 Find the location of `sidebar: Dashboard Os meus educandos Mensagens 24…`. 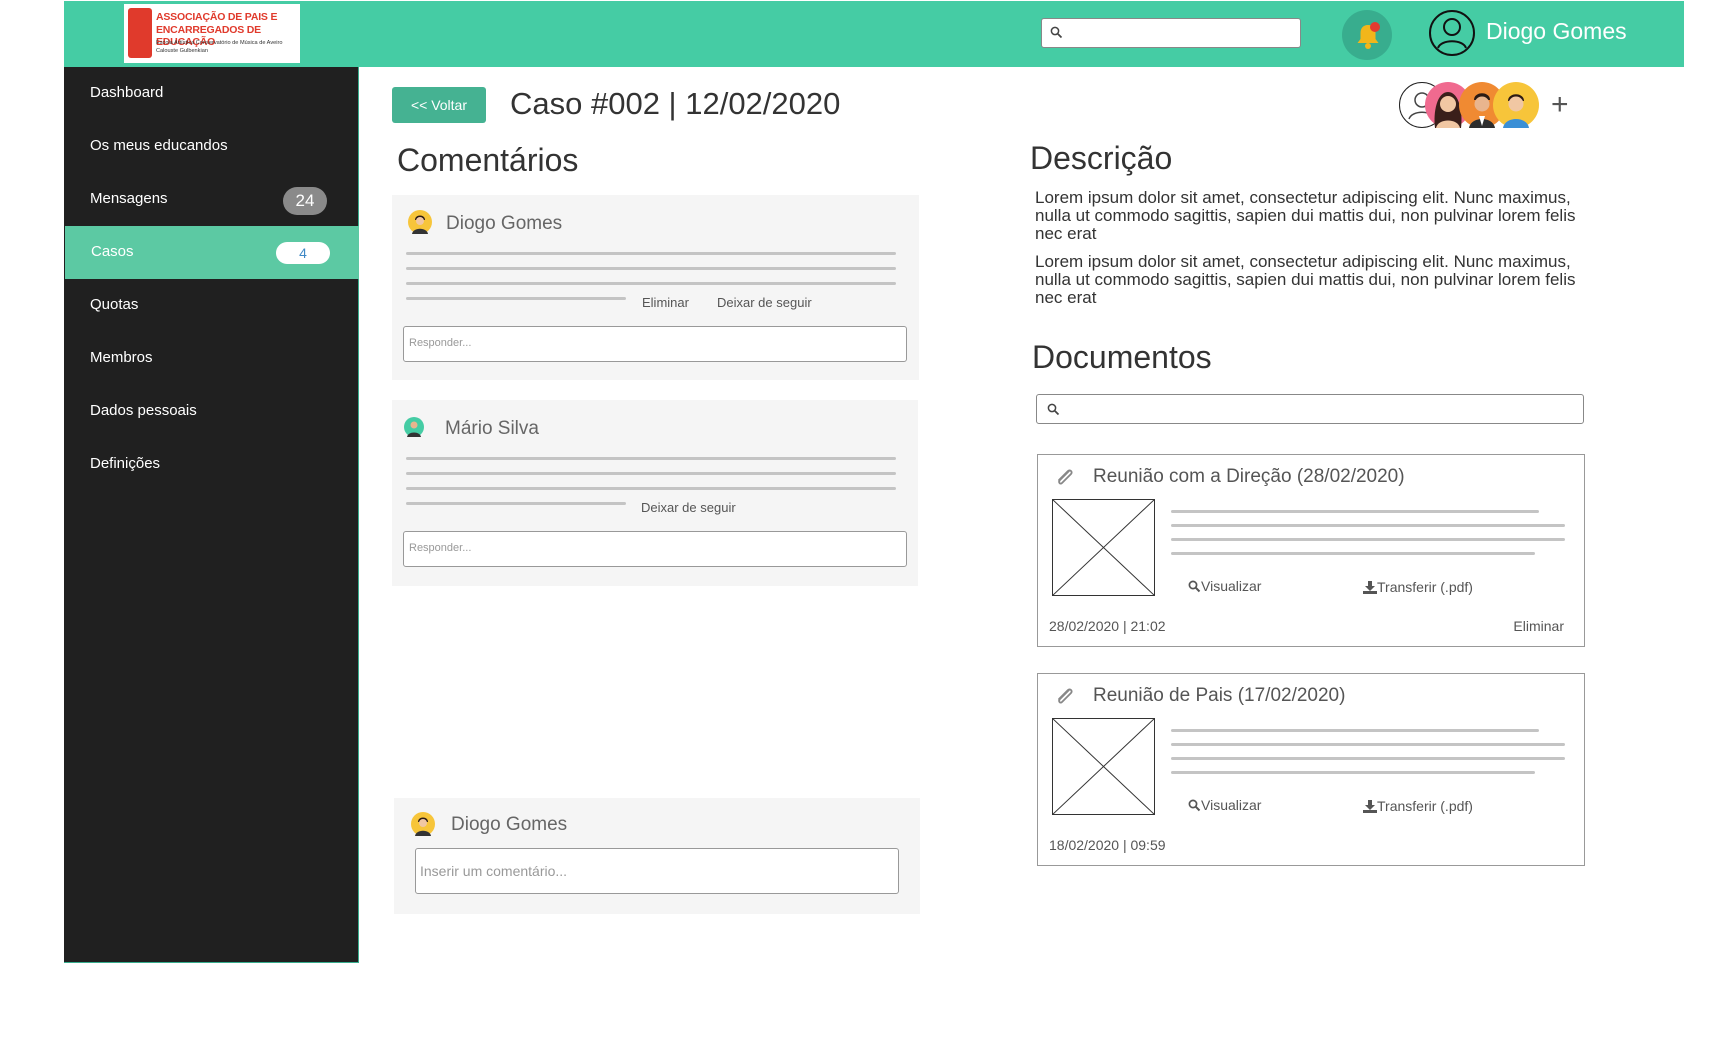

sidebar: Dashboard Os meus educandos Mensagens 24… is located at coordinates (211, 515).